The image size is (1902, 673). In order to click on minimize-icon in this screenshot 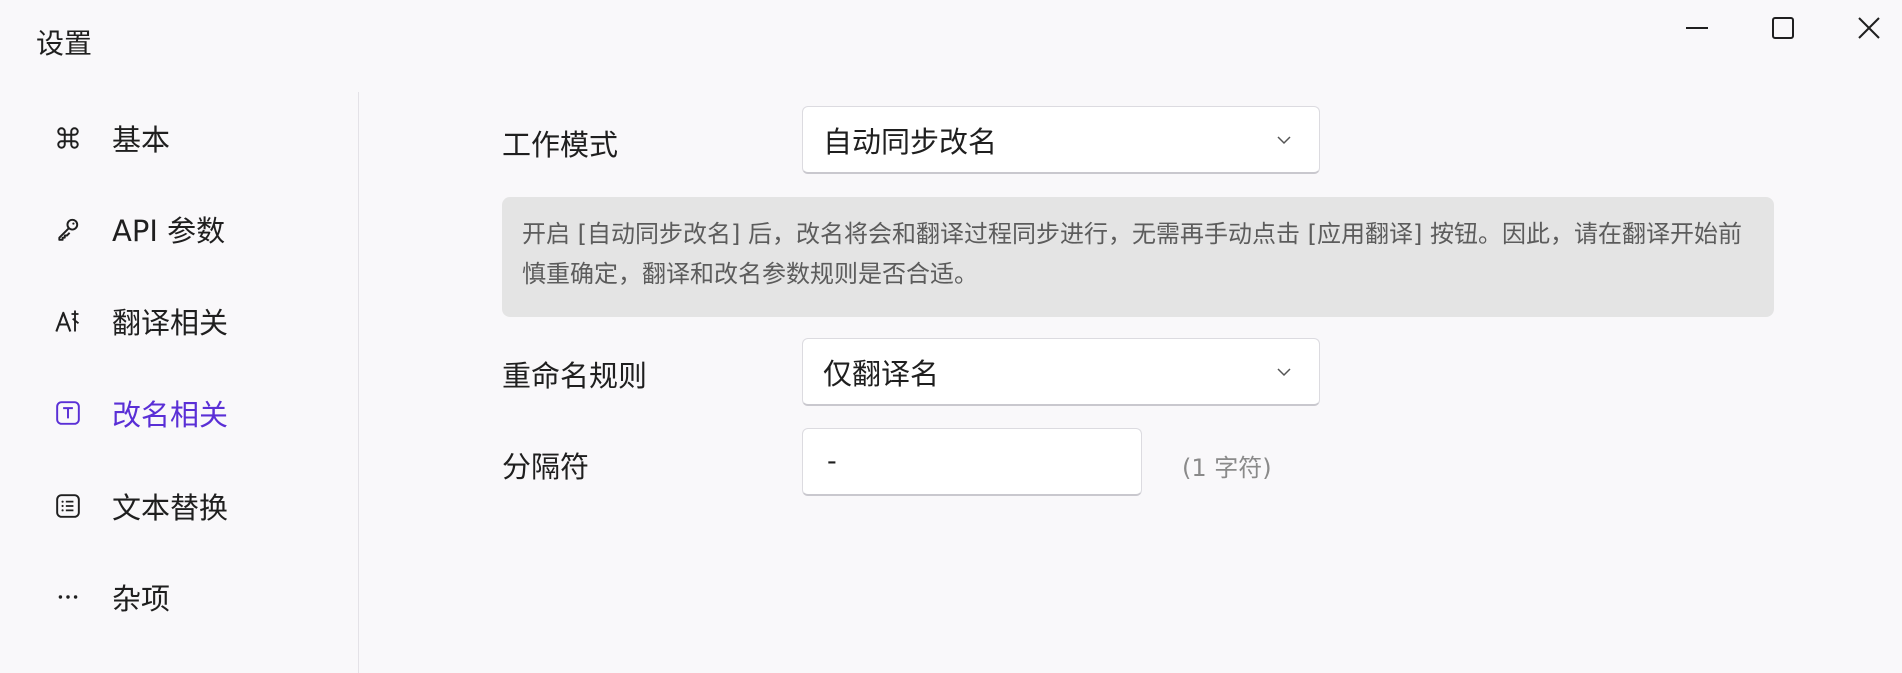, I will do `click(1697, 28)`.